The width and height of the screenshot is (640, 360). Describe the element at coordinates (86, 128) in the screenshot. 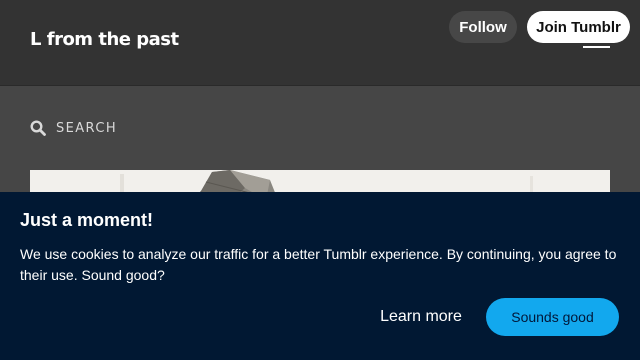

I see `search-label: SEARCH` at that location.